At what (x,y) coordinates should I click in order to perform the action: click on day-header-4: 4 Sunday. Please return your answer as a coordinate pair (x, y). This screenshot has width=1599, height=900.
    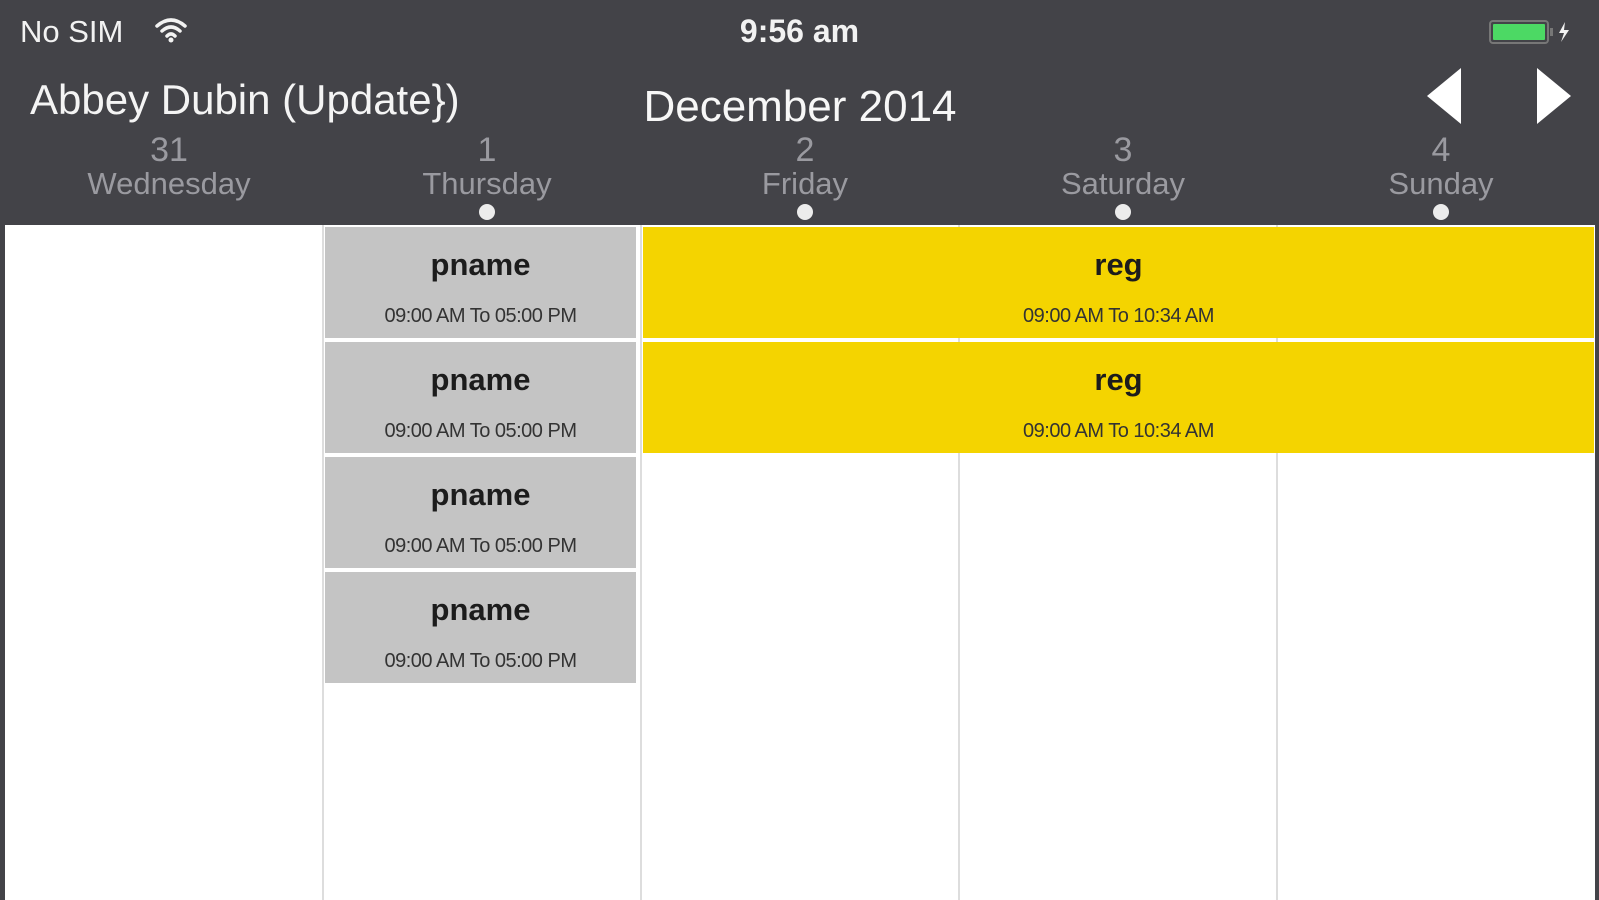
    Looking at the image, I should click on (1440, 177).